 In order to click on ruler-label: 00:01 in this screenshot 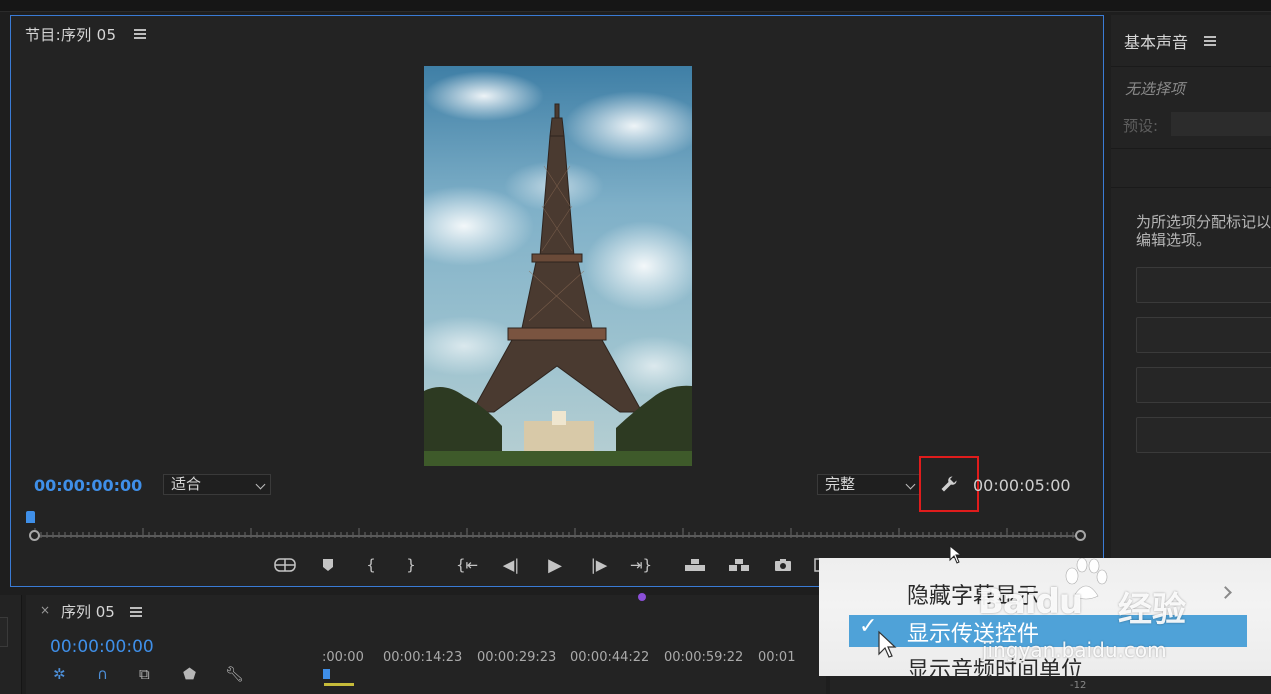, I will do `click(777, 657)`.